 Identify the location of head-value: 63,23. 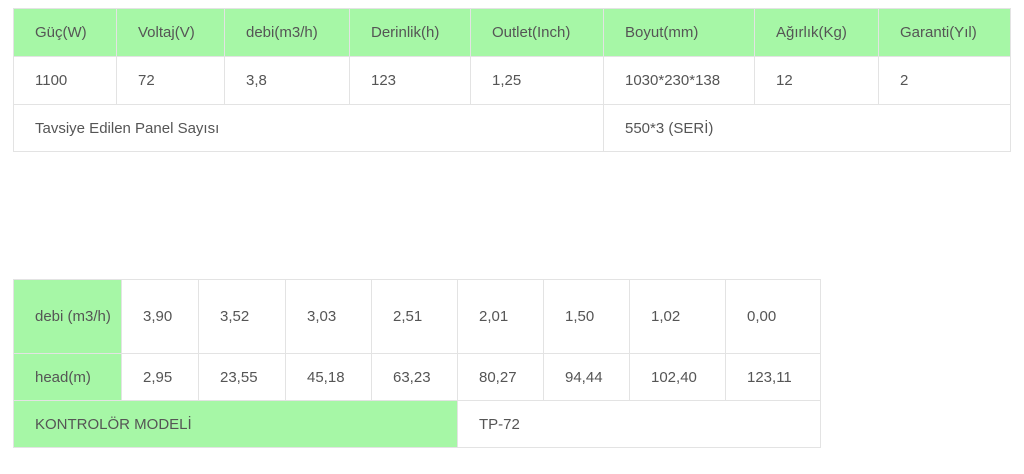
(414, 377).